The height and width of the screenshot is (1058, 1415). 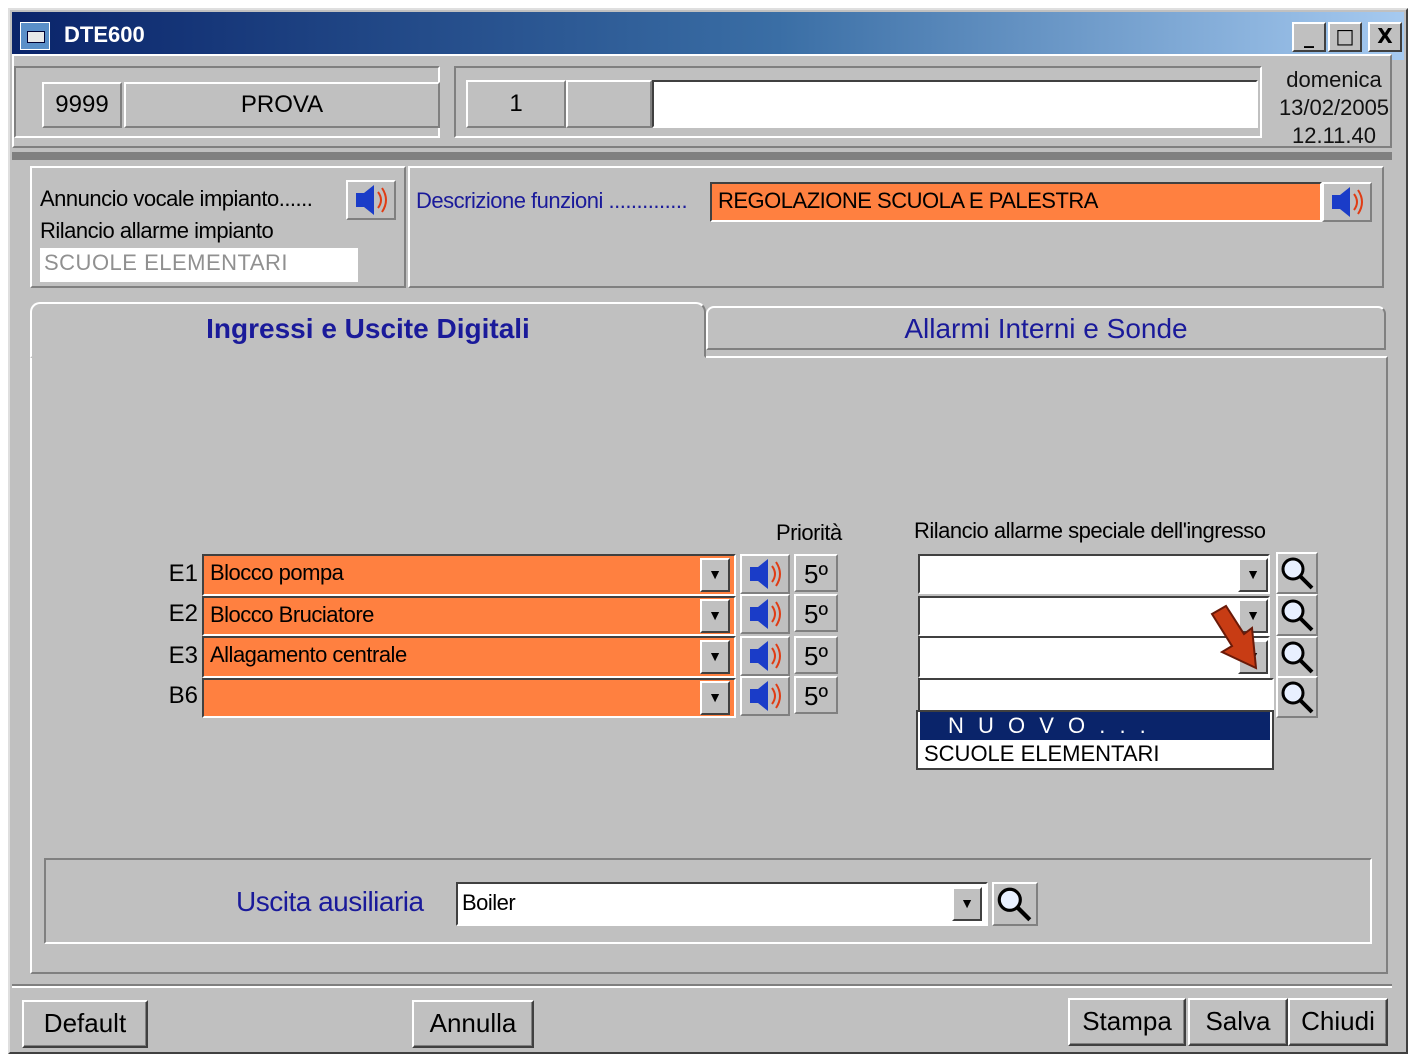 What do you see at coordinates (1095, 726) in the screenshot?
I see `dropdown-option-new: N U O V O . . .` at bounding box center [1095, 726].